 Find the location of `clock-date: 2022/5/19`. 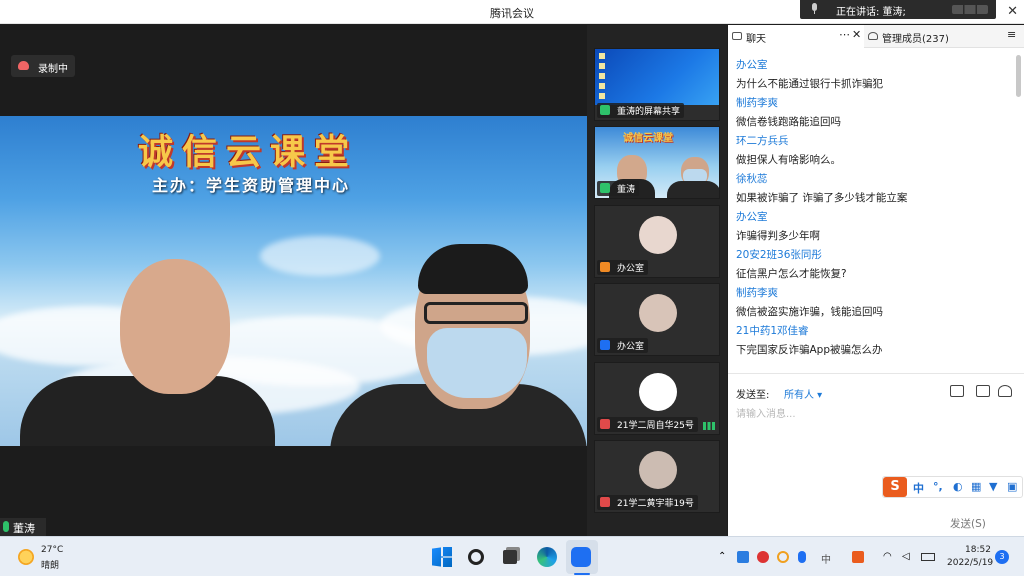

clock-date: 2022/5/19 is located at coordinates (970, 563).